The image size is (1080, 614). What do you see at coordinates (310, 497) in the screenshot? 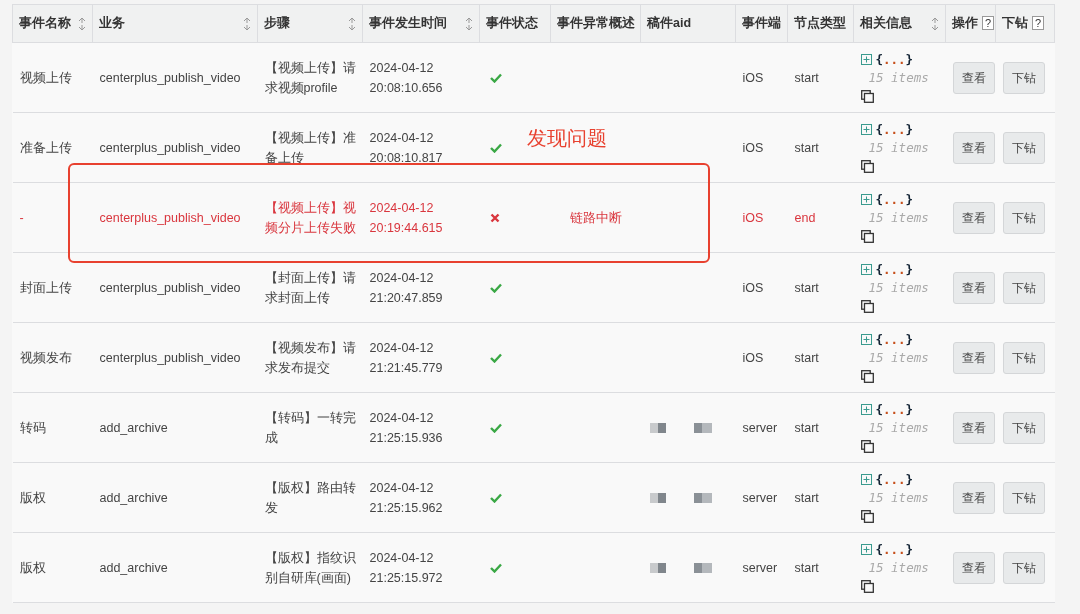
I see `step-text: 【版权】路由转发` at bounding box center [310, 497].